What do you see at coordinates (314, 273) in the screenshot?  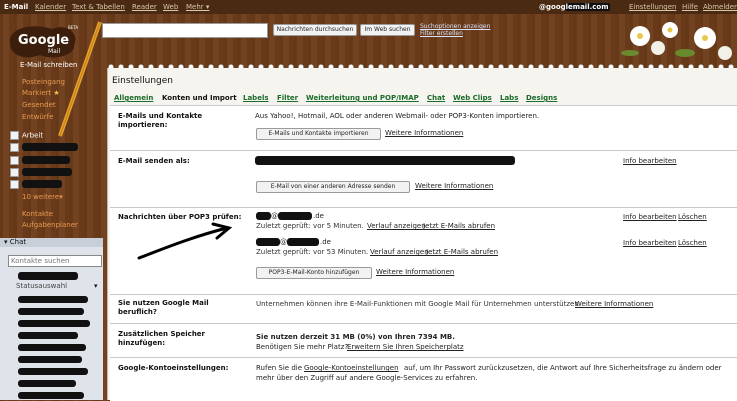 I see `add-pop3-account-button: POP3-E-Mail-Konto hinzufügen` at bounding box center [314, 273].